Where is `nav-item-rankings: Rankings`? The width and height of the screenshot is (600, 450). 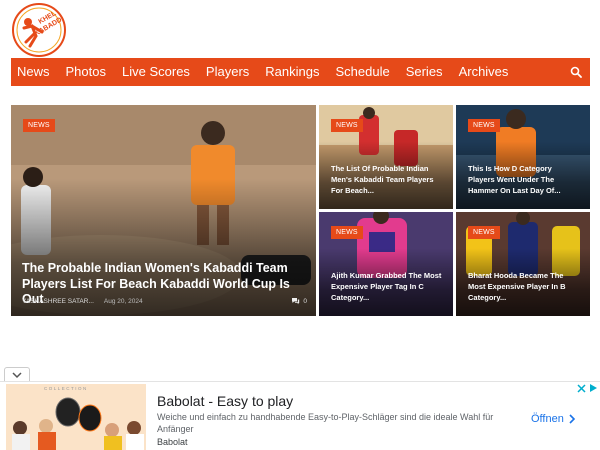 nav-item-rankings: Rankings is located at coordinates (292, 72).